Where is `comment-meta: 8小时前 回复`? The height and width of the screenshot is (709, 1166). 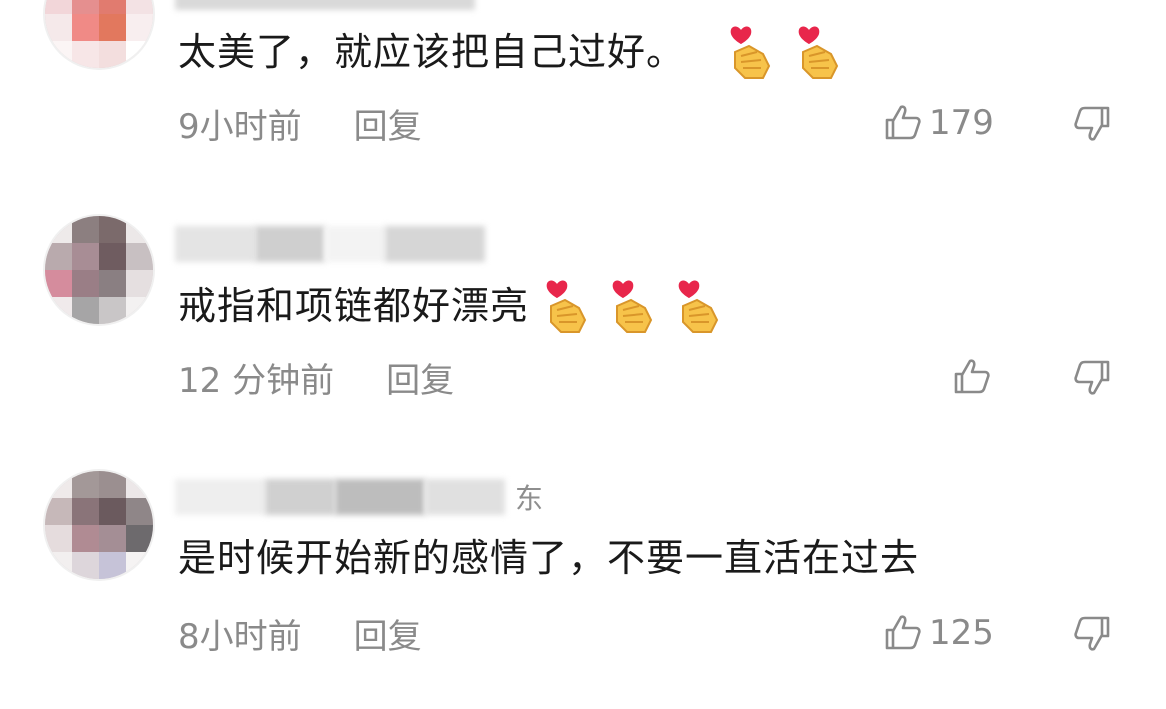 comment-meta: 8小时前 回复 is located at coordinates (300, 633).